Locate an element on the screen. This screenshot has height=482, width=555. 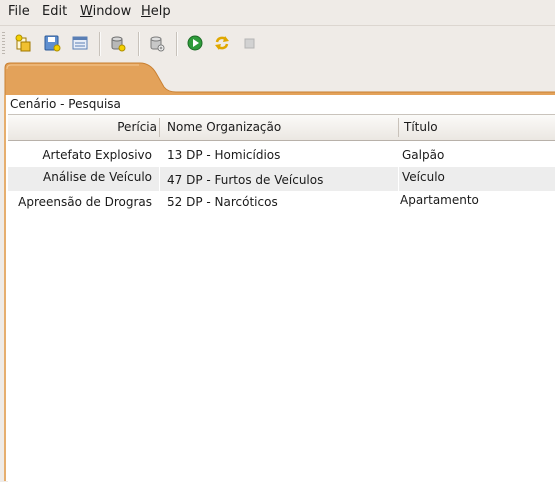
properties-button is located at coordinates (80, 43).